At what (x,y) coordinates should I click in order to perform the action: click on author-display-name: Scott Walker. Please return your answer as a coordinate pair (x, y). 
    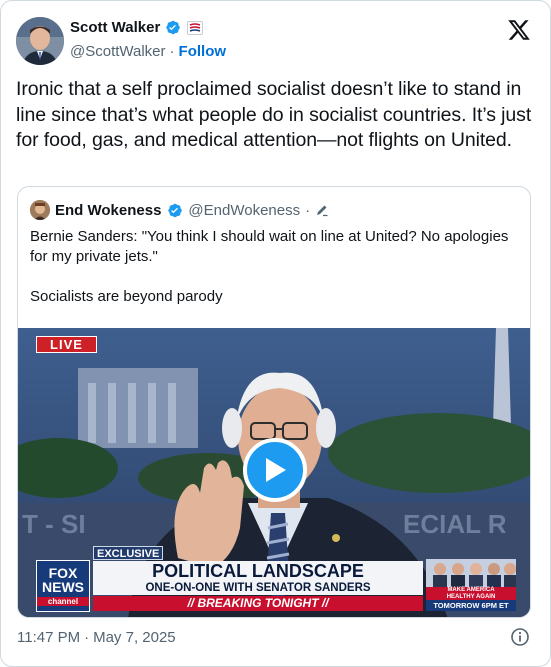
    Looking at the image, I should click on (115, 27).